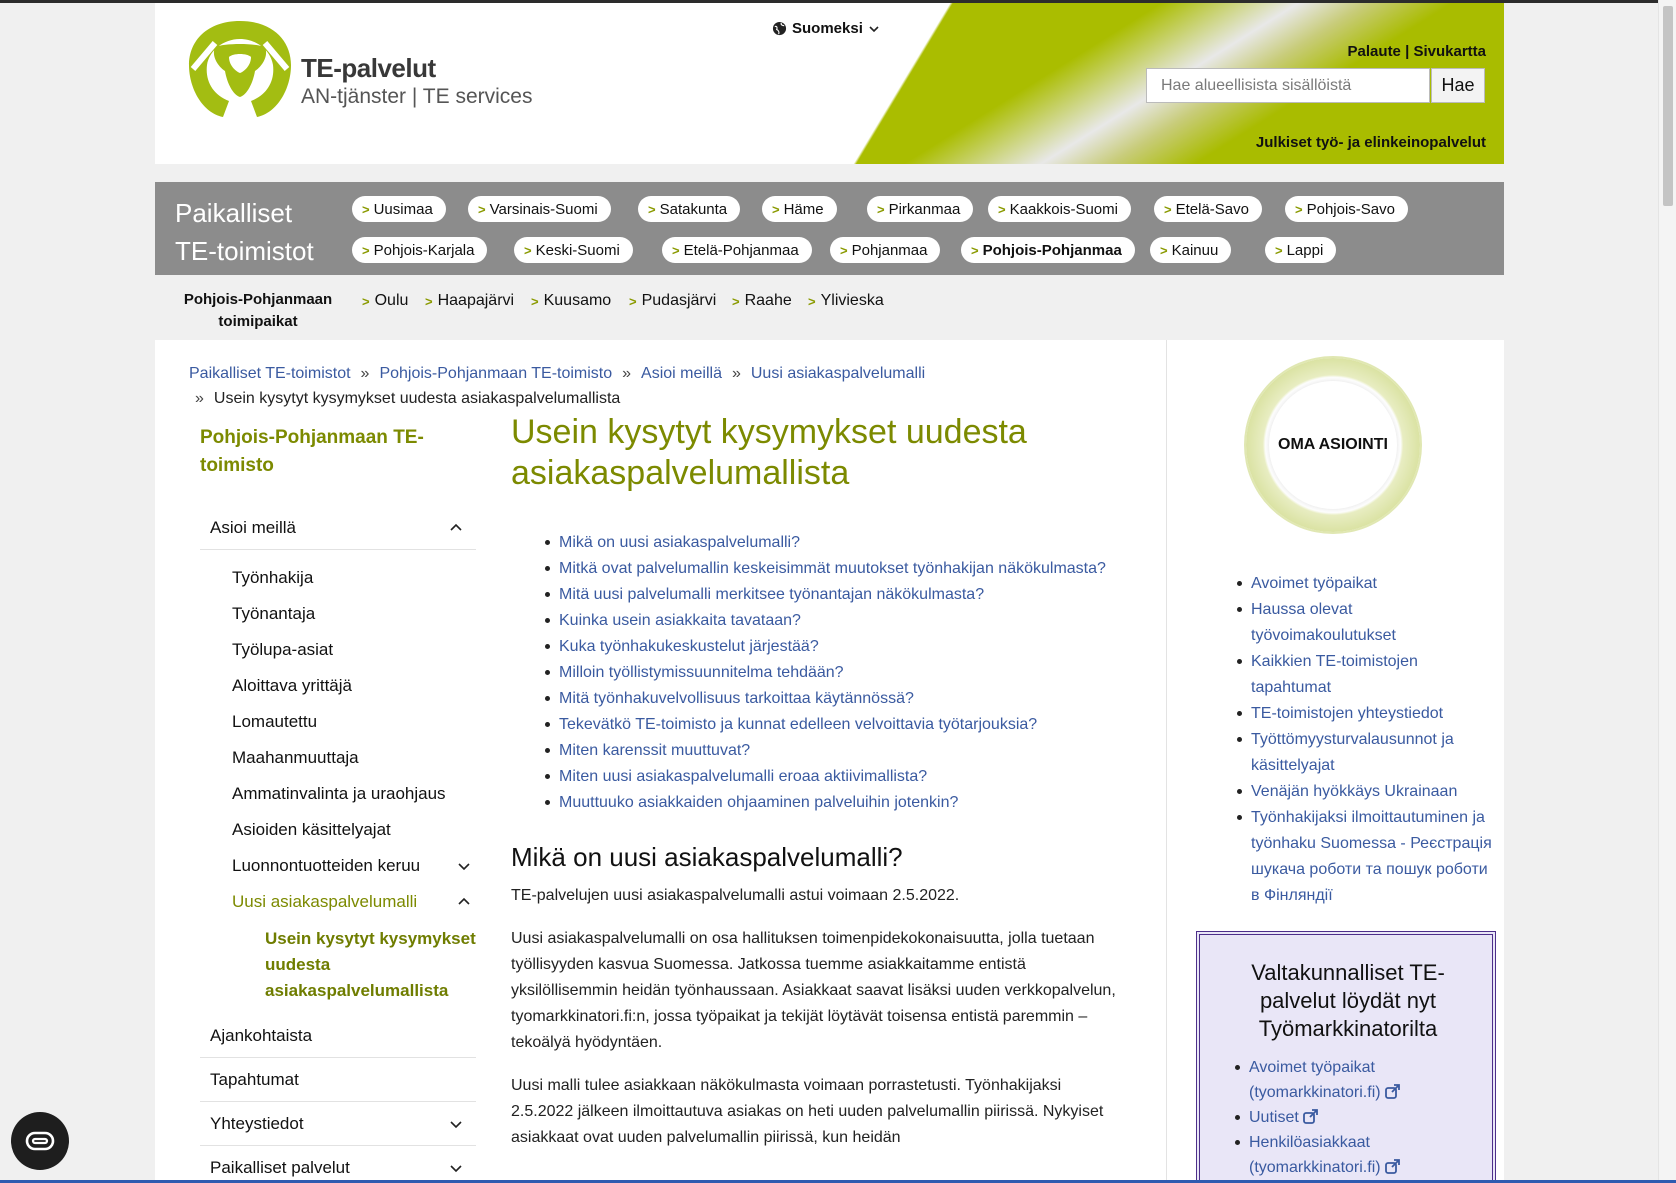 The image size is (1676, 1183). I want to click on nav-subitem-ammatinvalinta: Ammatinvalinta ja uraohjaus, so click(338, 794).